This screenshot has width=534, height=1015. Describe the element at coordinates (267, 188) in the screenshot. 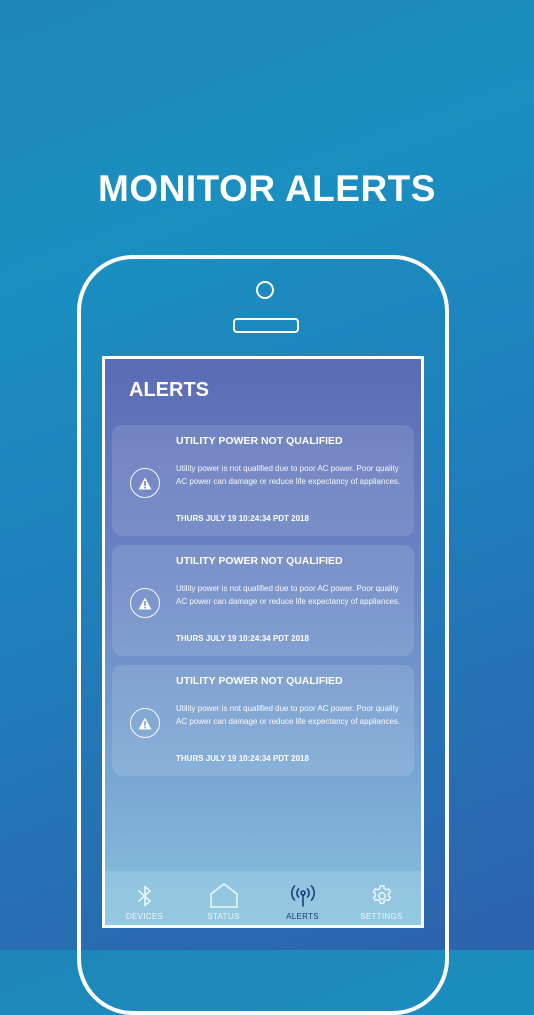

I see `headline: MONITOR ALERTS` at that location.